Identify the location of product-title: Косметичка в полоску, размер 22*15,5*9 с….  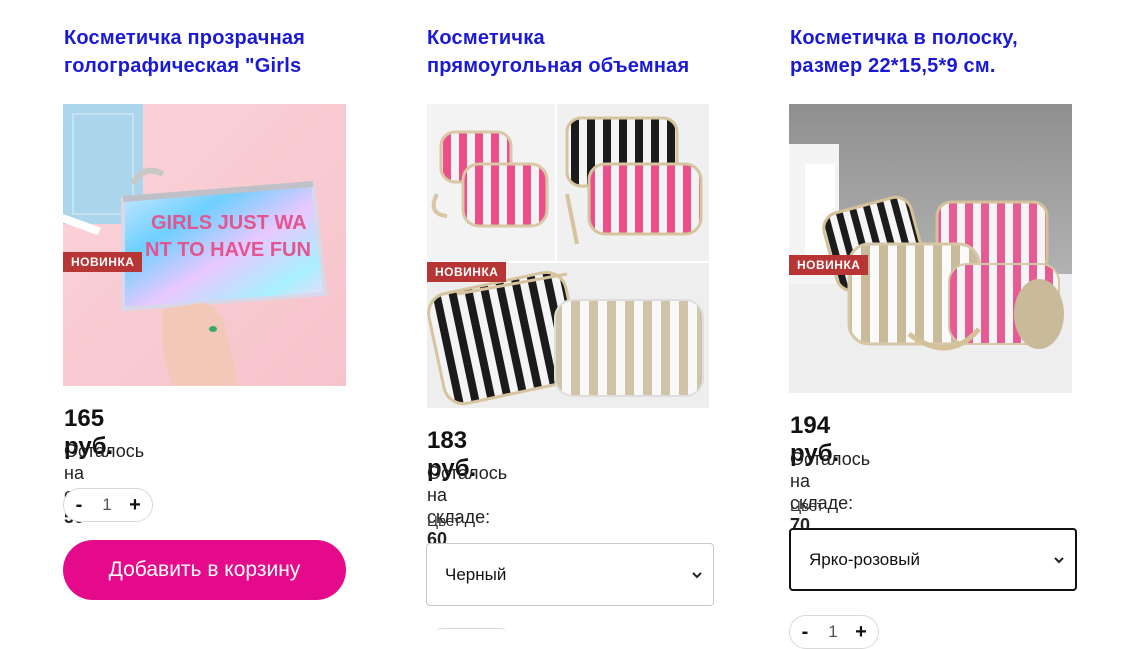
(940, 52).